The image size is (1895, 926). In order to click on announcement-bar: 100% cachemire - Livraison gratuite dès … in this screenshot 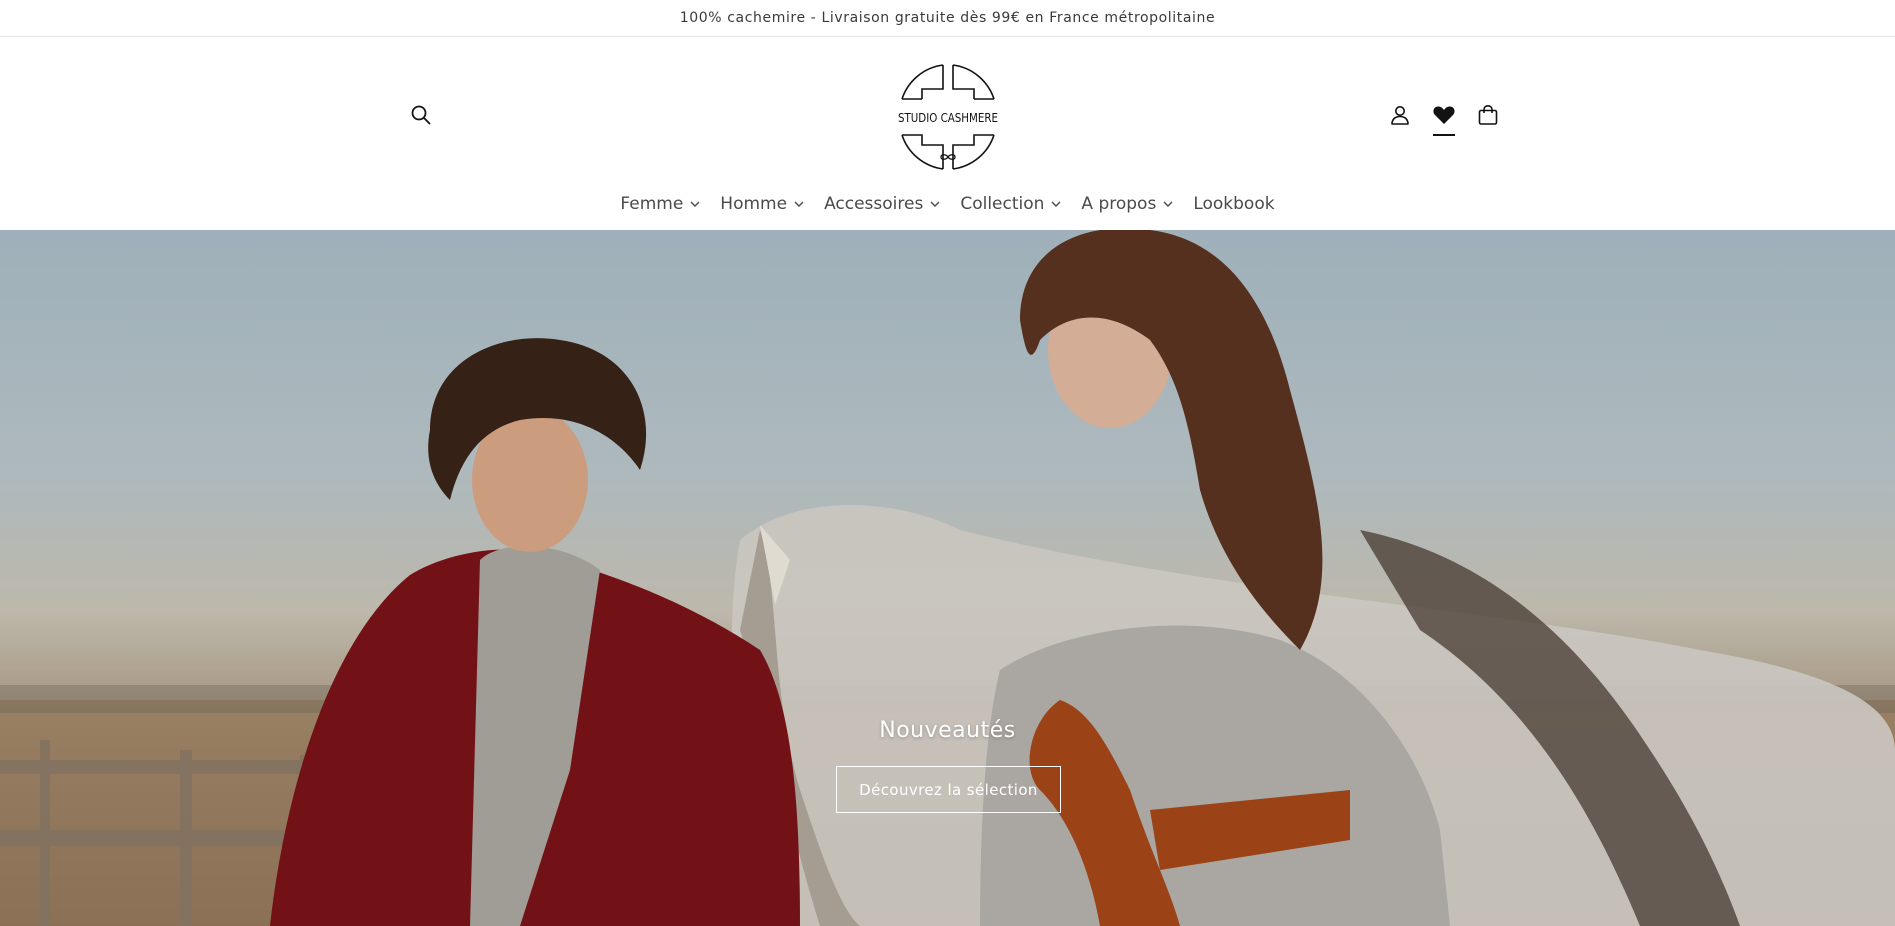, I will do `click(947, 18)`.